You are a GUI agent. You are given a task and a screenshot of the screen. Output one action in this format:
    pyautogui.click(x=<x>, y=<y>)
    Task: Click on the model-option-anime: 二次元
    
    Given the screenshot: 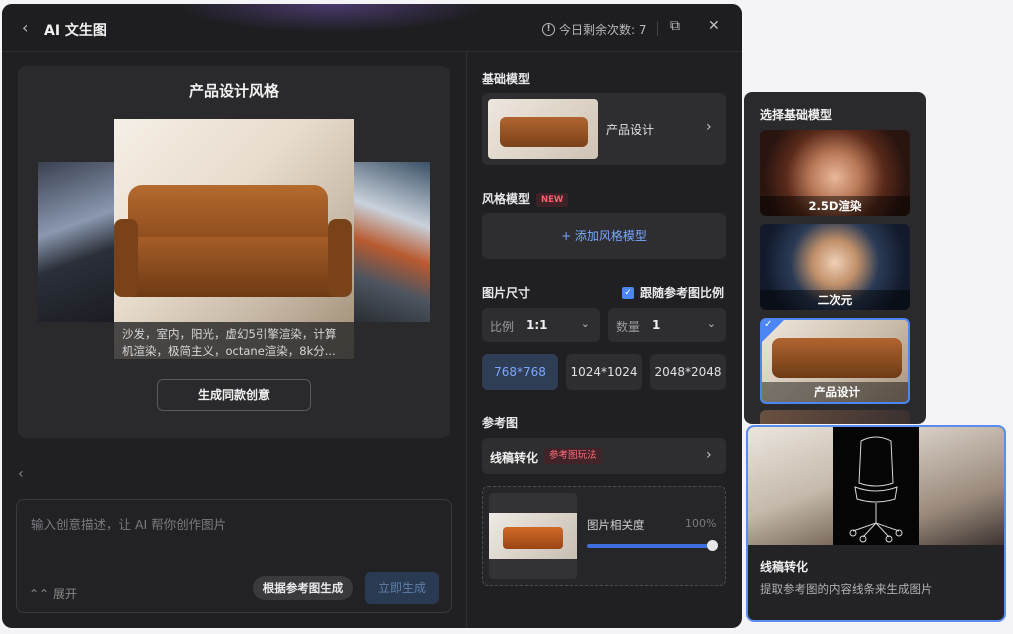 What is the action you would take?
    pyautogui.click(x=835, y=267)
    